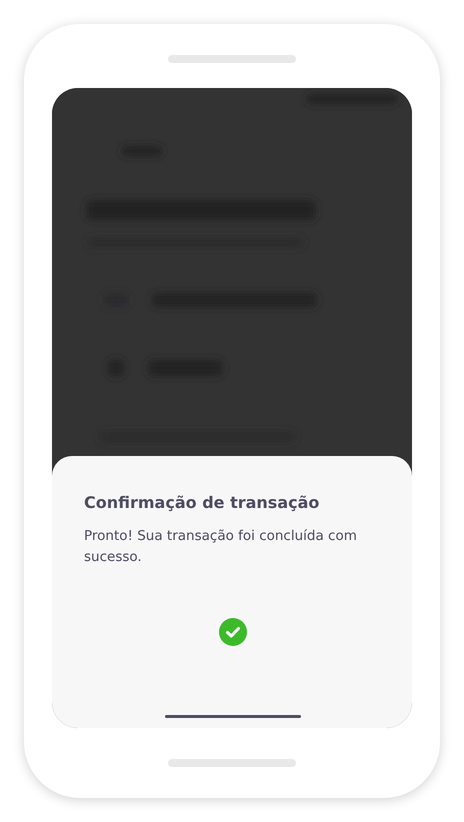  I want to click on dialog-message: Pronto! Sua transação foi concluída com sucesso., so click(221, 547).